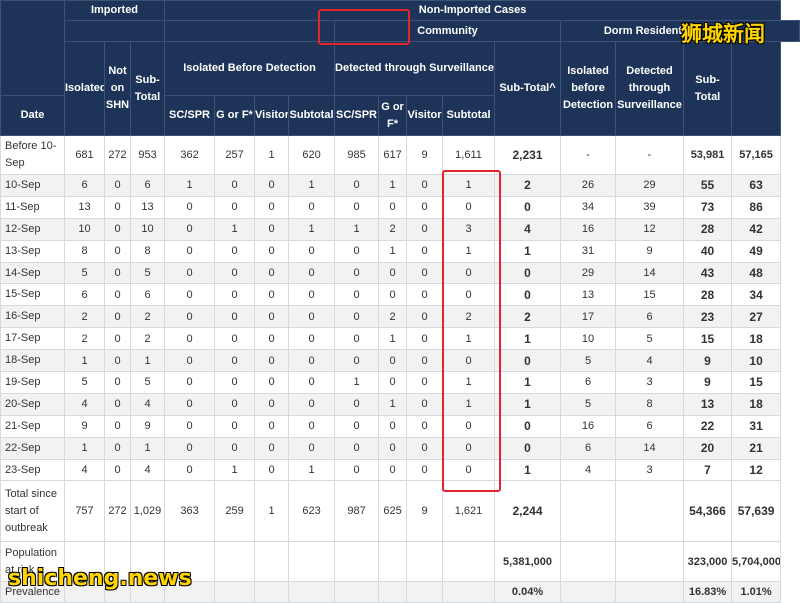 This screenshot has width=800, height=603. What do you see at coordinates (756, 562) in the screenshot?
I see `cell-population-total: 5,704,000` at bounding box center [756, 562].